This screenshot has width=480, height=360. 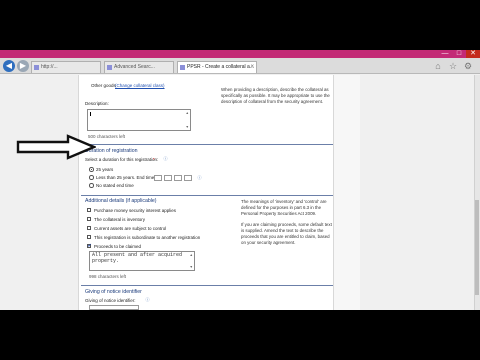 What do you see at coordinates (97, 103) in the screenshot?
I see `description-label: Description:` at bounding box center [97, 103].